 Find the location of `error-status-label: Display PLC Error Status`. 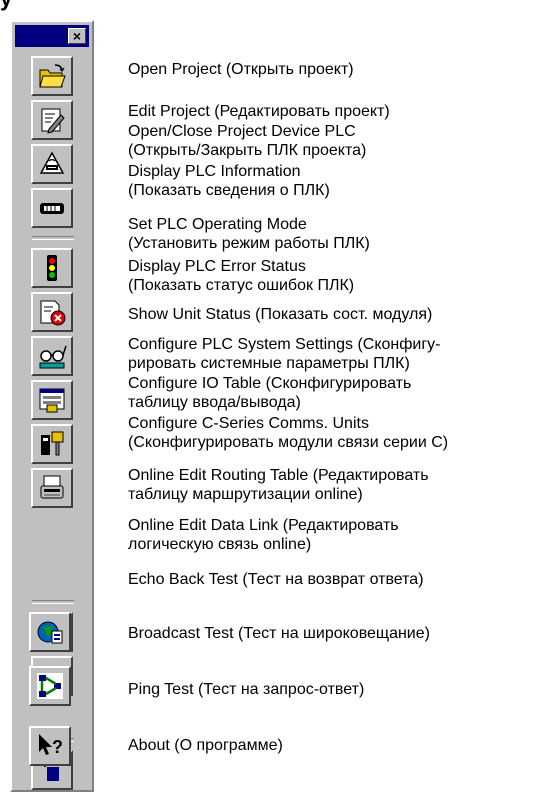

error-status-label: Display PLC Error Status is located at coordinates (217, 266).